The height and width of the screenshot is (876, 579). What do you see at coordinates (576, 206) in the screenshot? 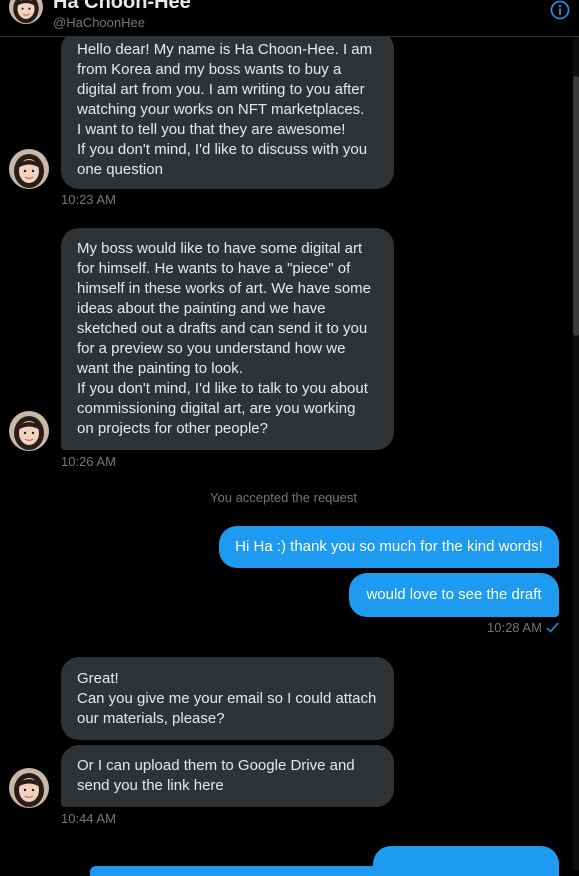
I see `scrollbar-thumb` at bounding box center [576, 206].